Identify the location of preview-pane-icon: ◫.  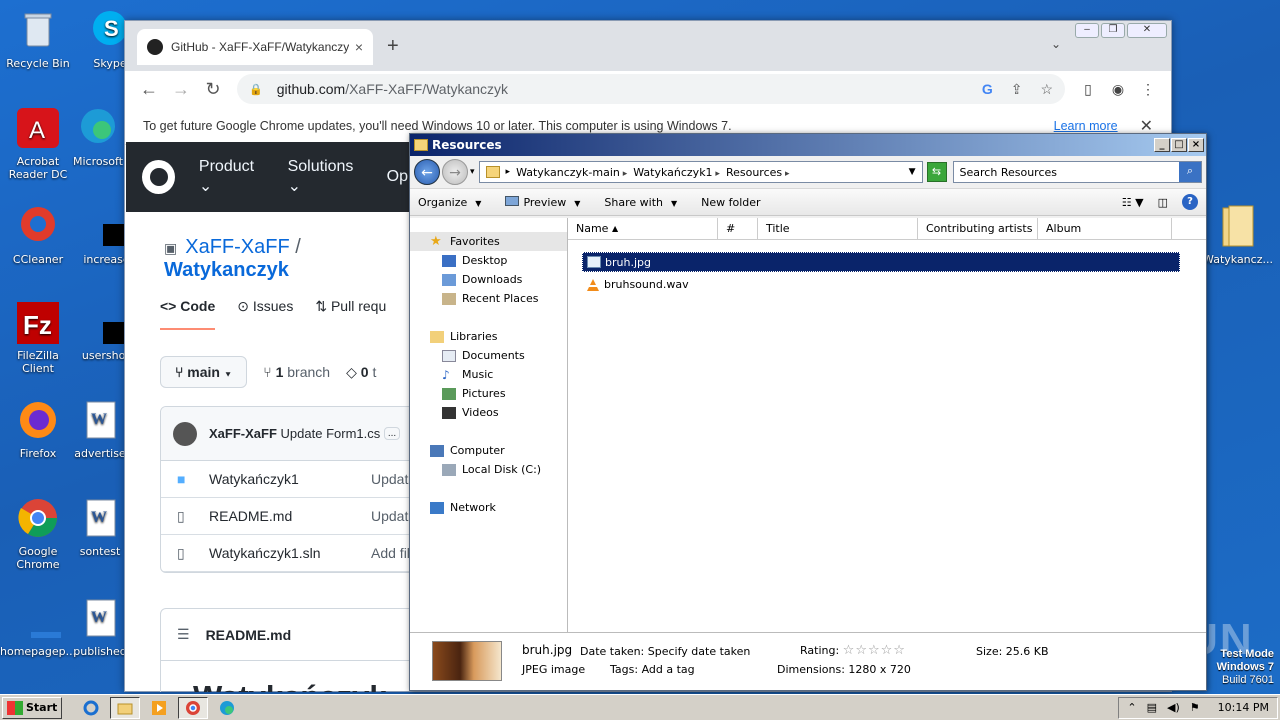
(1163, 202).